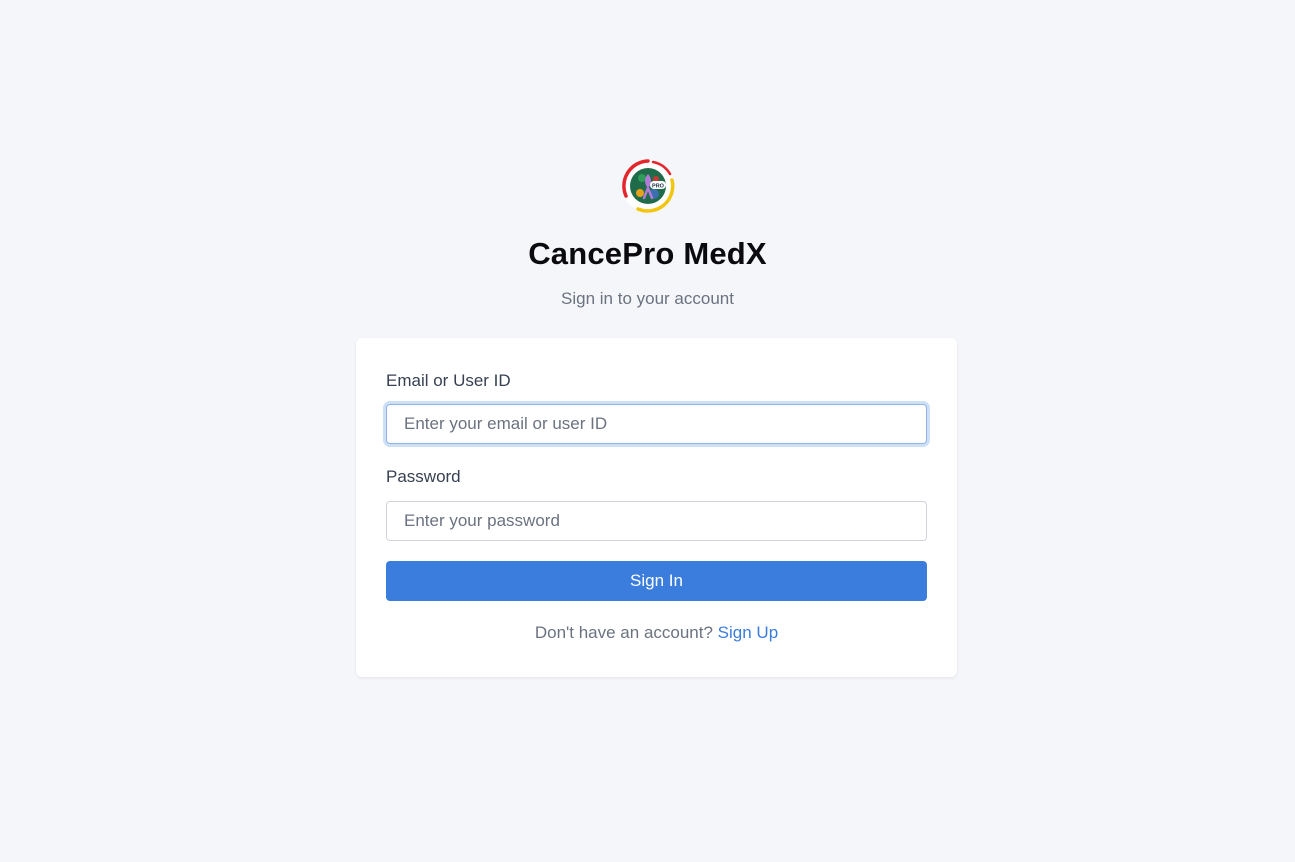  Describe the element at coordinates (656, 424) in the screenshot. I see `email-input` at that location.